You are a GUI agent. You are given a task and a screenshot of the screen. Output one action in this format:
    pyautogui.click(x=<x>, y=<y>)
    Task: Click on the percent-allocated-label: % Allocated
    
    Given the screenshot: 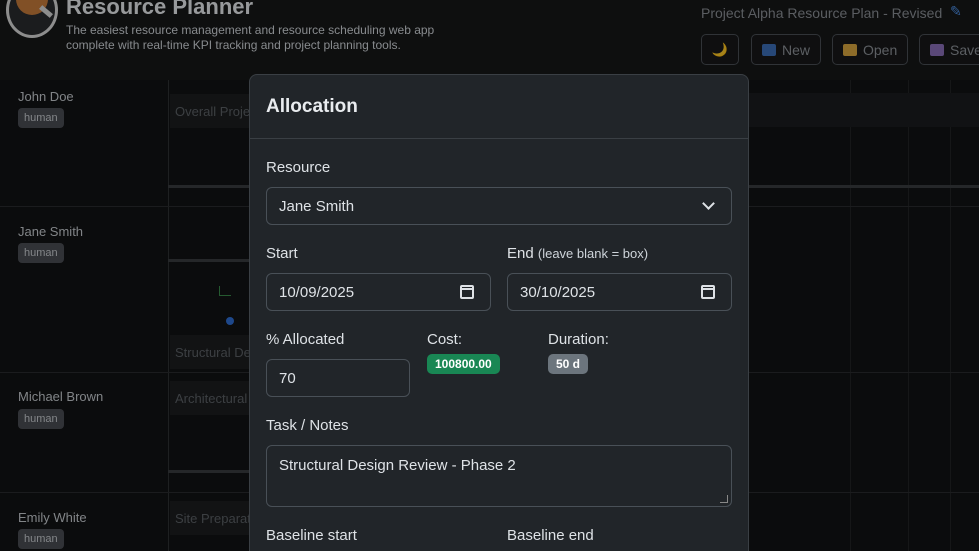 What is the action you would take?
    pyautogui.click(x=305, y=339)
    